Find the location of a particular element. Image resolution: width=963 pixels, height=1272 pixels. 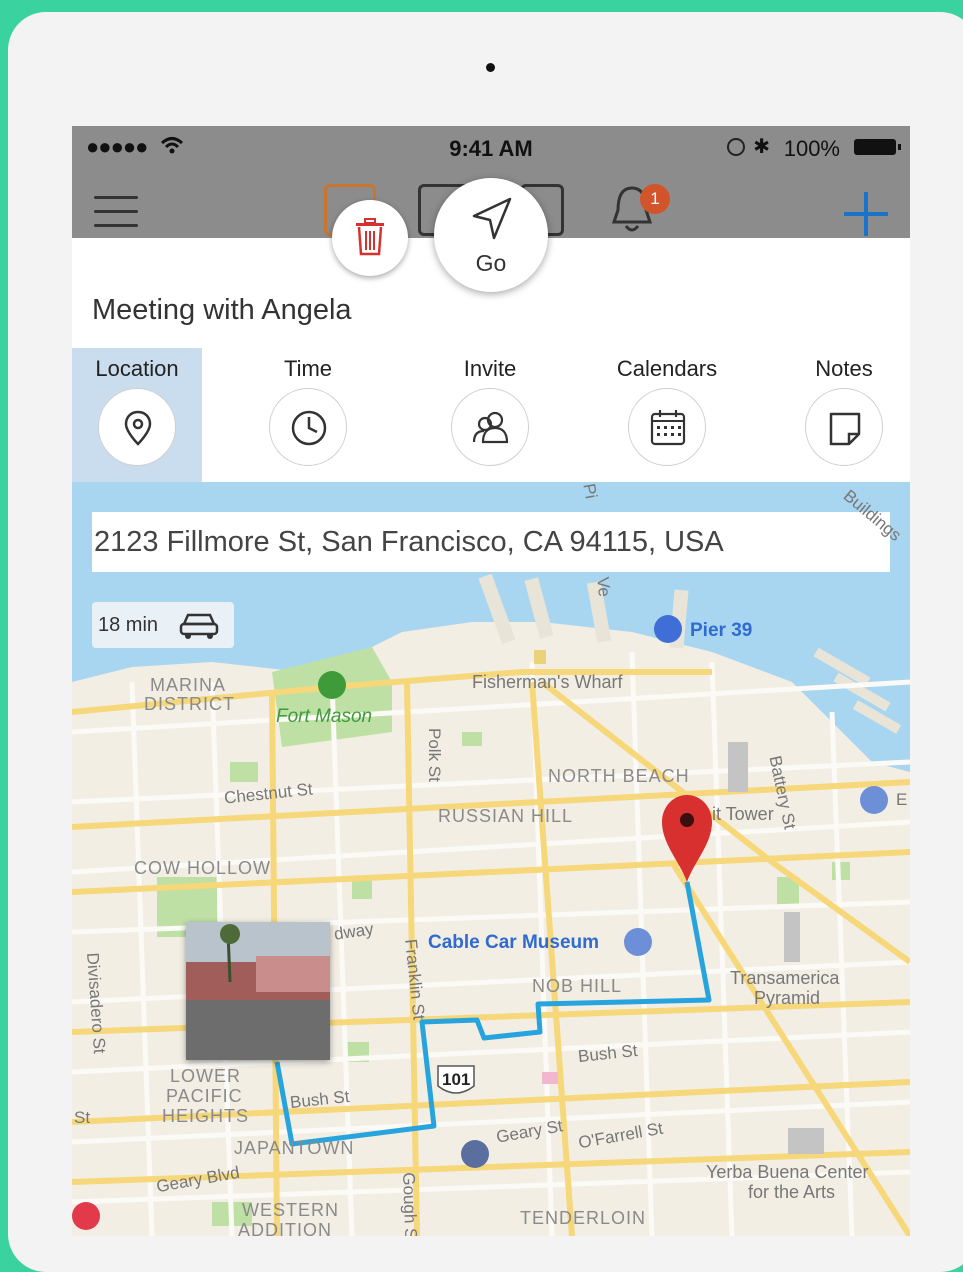

highway-101-shield: 101 is located at coordinates (456, 1079).